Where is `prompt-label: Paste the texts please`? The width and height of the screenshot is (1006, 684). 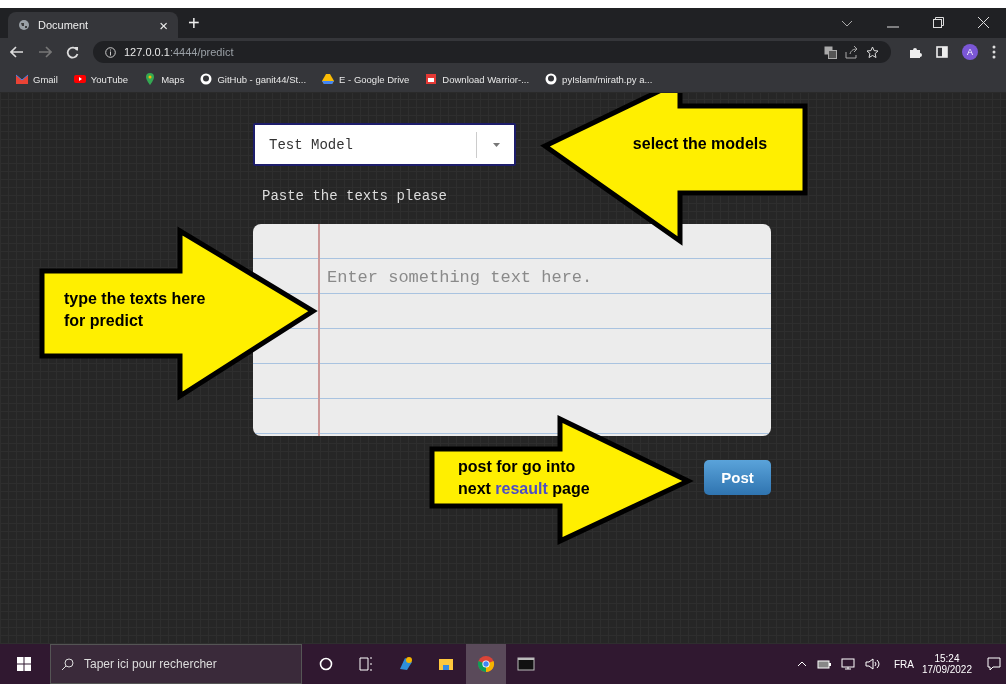
prompt-label: Paste the texts please is located at coordinates (355, 196).